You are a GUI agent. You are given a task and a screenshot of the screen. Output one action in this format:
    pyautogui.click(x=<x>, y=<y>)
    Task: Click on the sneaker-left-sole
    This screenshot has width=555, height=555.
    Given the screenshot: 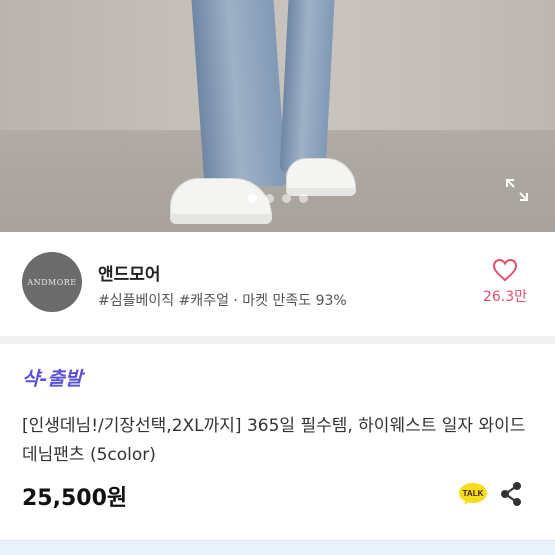 What is the action you would take?
    pyautogui.click(x=221, y=219)
    